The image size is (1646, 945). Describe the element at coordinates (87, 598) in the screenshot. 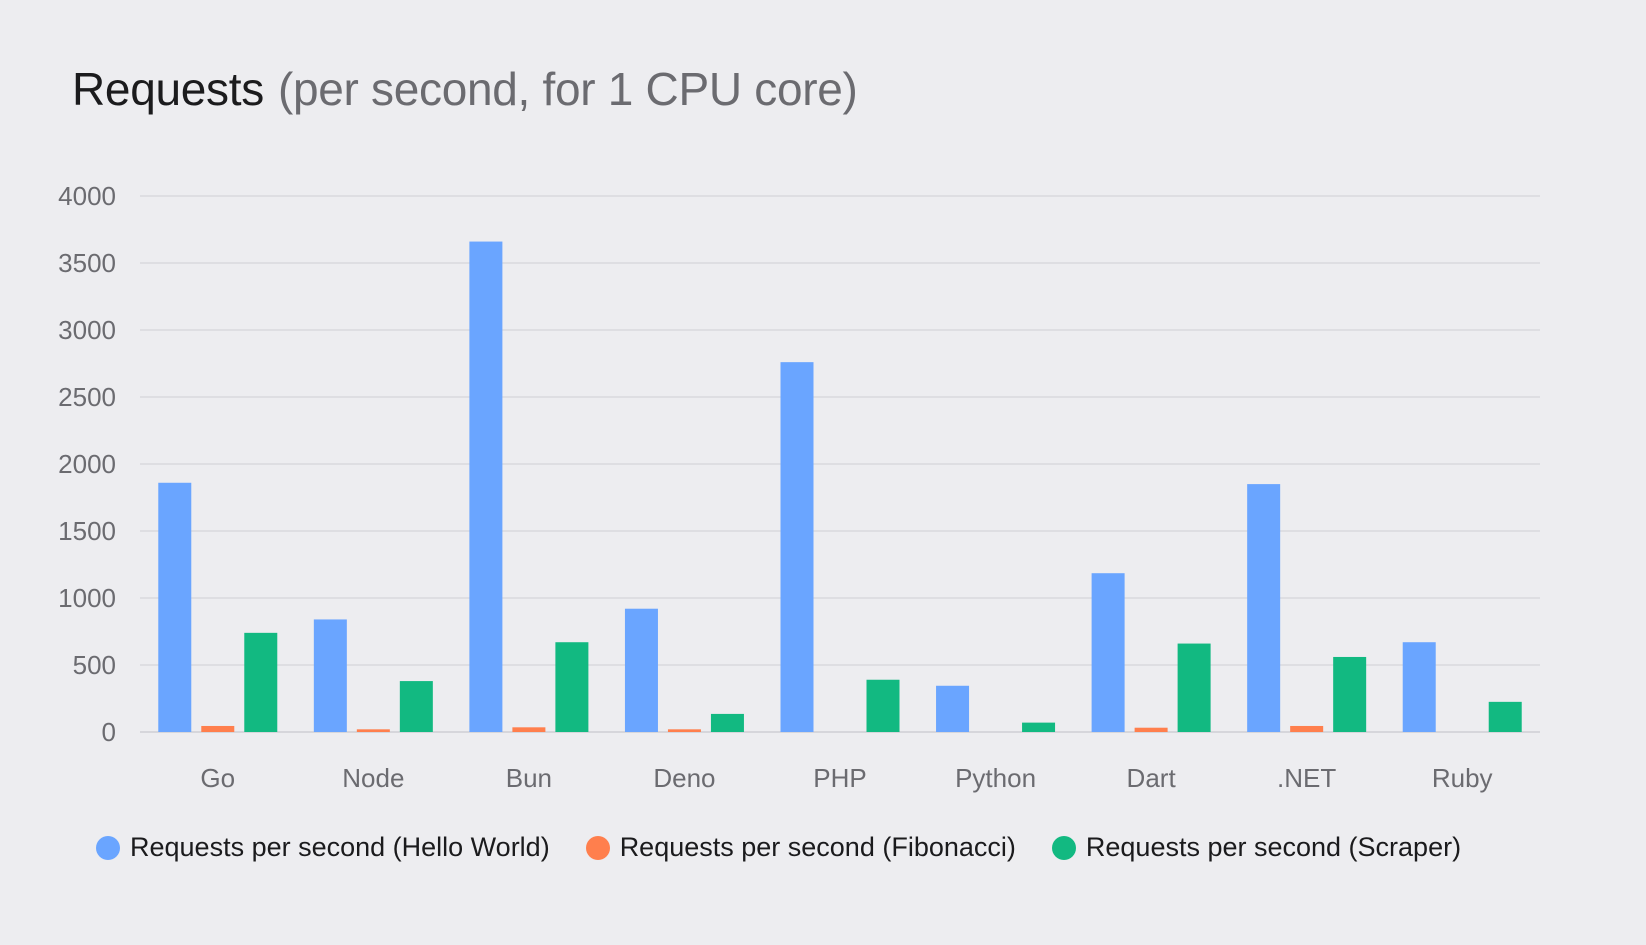

I see `y-tick-label: 1000` at that location.